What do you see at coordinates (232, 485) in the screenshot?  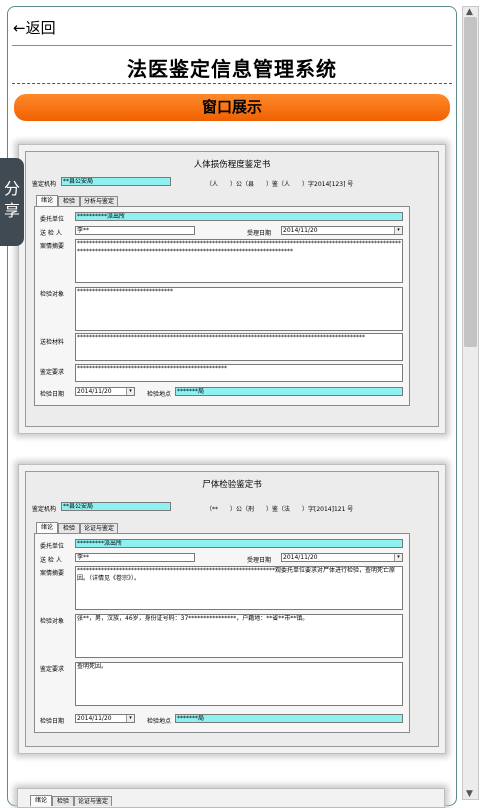 I see `form-title: 尸体检验鉴定书` at bounding box center [232, 485].